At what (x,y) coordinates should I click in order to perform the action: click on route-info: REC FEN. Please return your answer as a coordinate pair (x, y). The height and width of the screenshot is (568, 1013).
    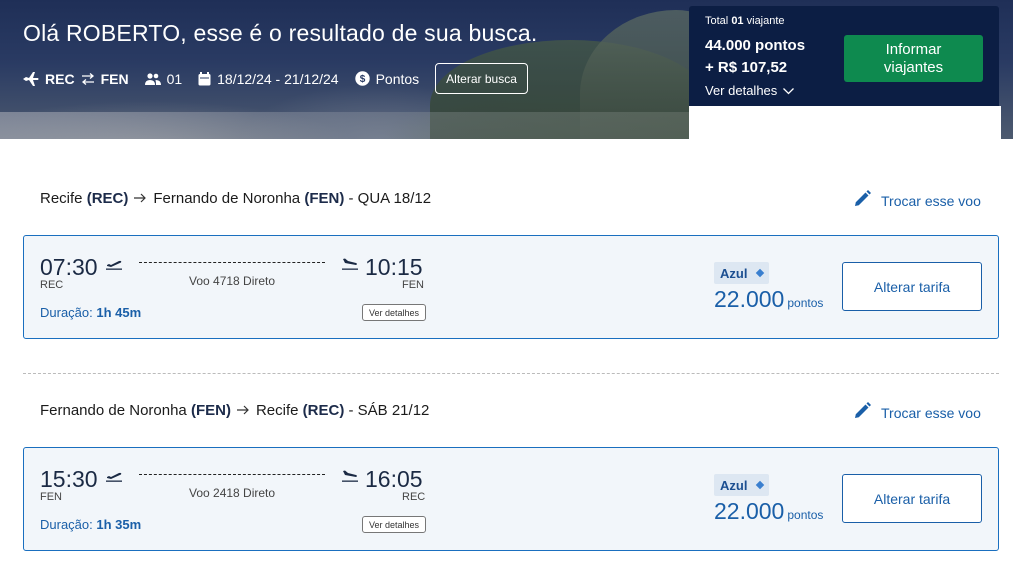
    Looking at the image, I should click on (76, 79).